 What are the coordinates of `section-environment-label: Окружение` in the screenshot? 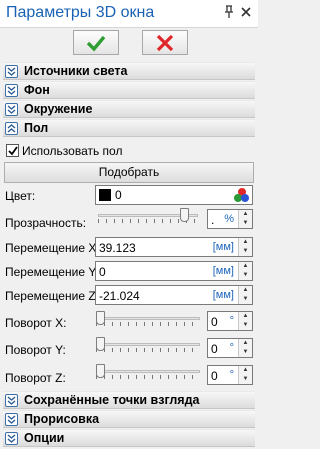 It's located at (58, 109).